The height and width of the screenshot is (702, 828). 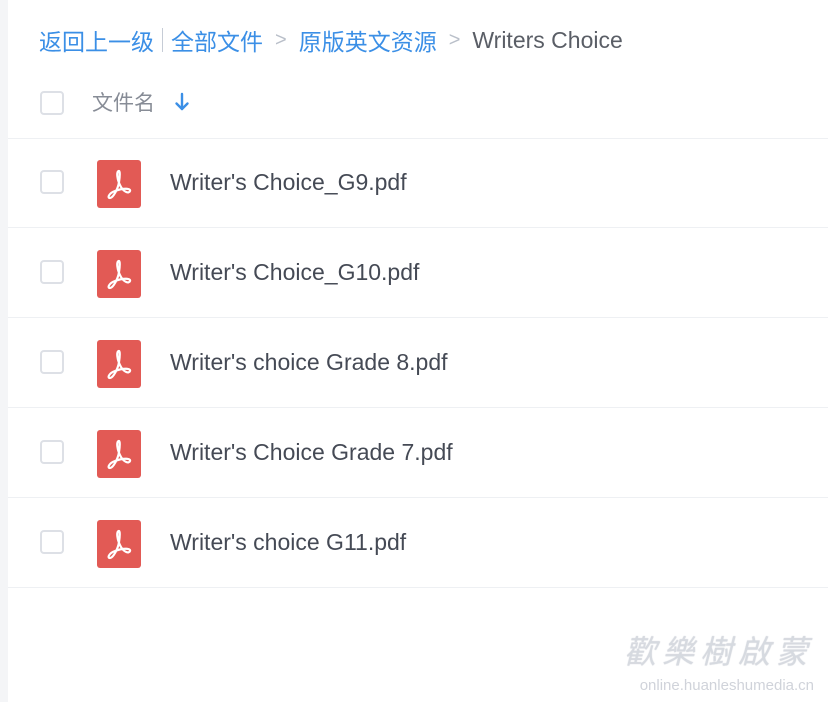 I want to click on file-name: Writer's choice G11.pdf, so click(x=288, y=542).